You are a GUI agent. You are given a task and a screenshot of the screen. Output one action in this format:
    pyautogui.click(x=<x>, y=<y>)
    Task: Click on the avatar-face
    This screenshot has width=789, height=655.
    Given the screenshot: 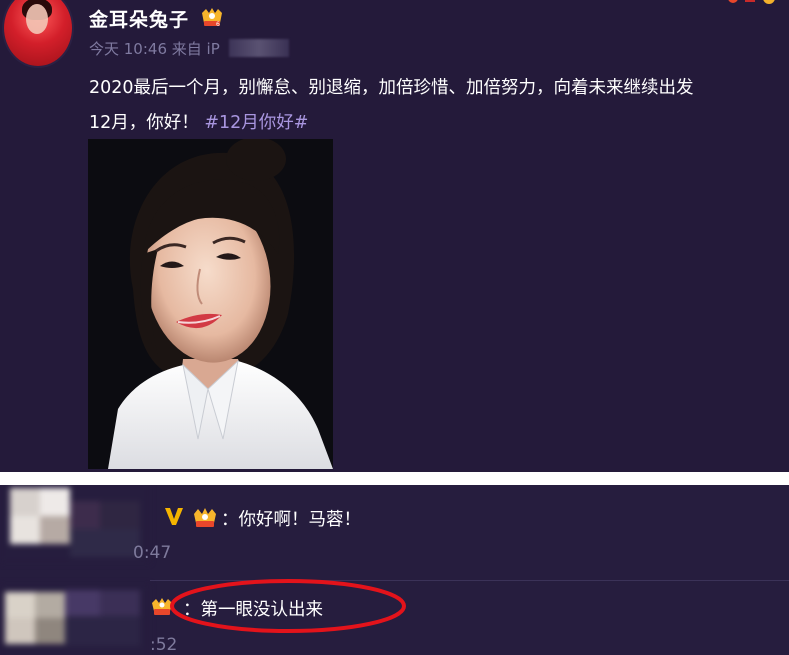 What is the action you would take?
    pyautogui.click(x=37, y=19)
    